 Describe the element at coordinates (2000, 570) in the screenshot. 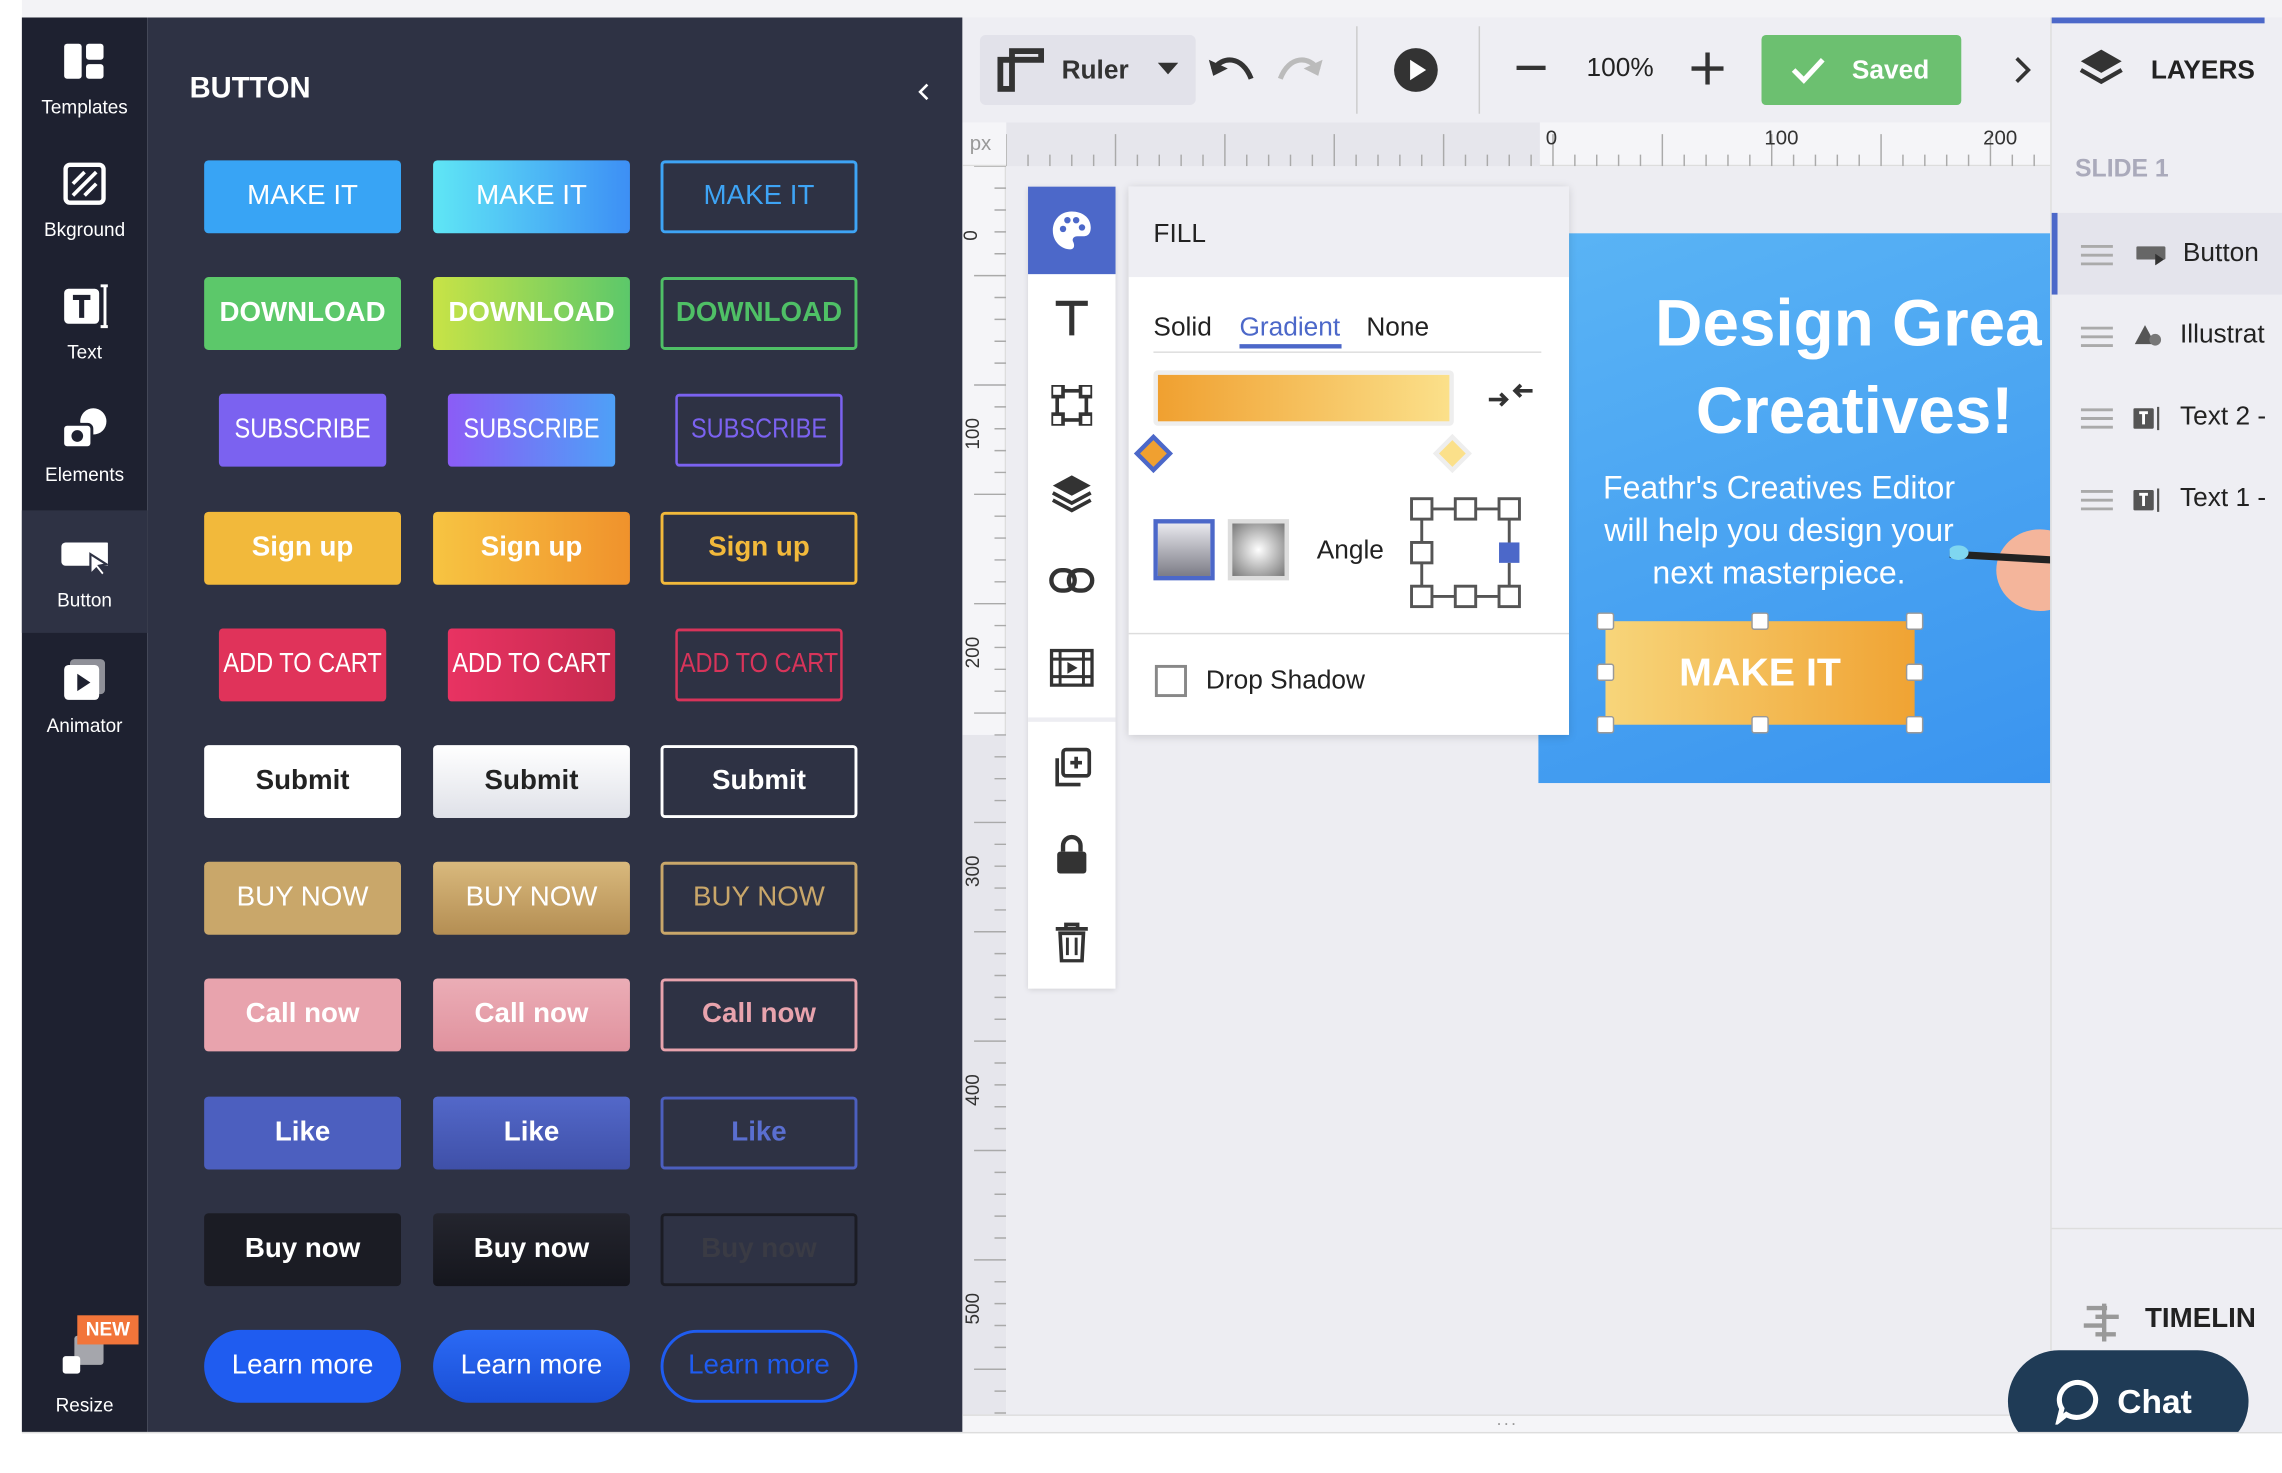

I see `hand-illustration` at that location.